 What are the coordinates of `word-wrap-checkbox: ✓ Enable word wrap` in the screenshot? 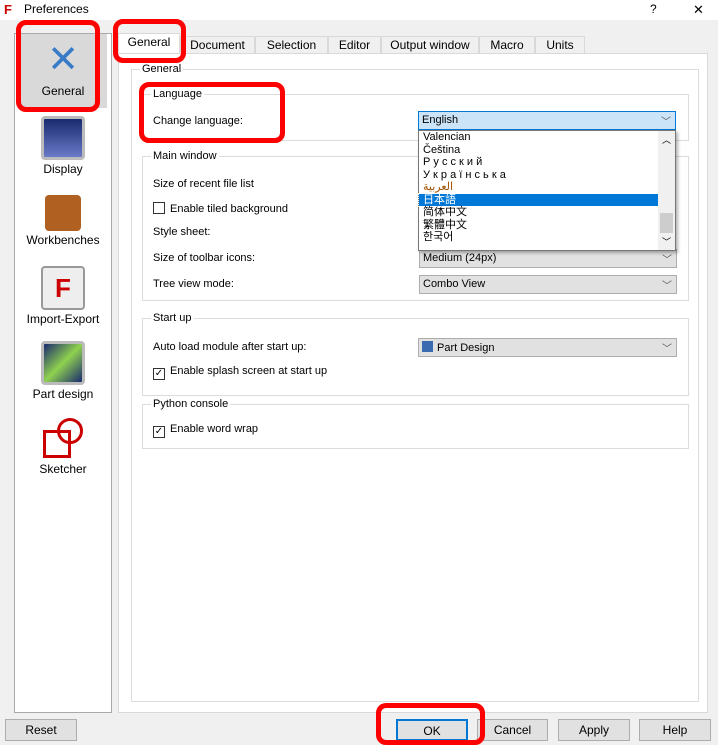 It's located at (205, 430).